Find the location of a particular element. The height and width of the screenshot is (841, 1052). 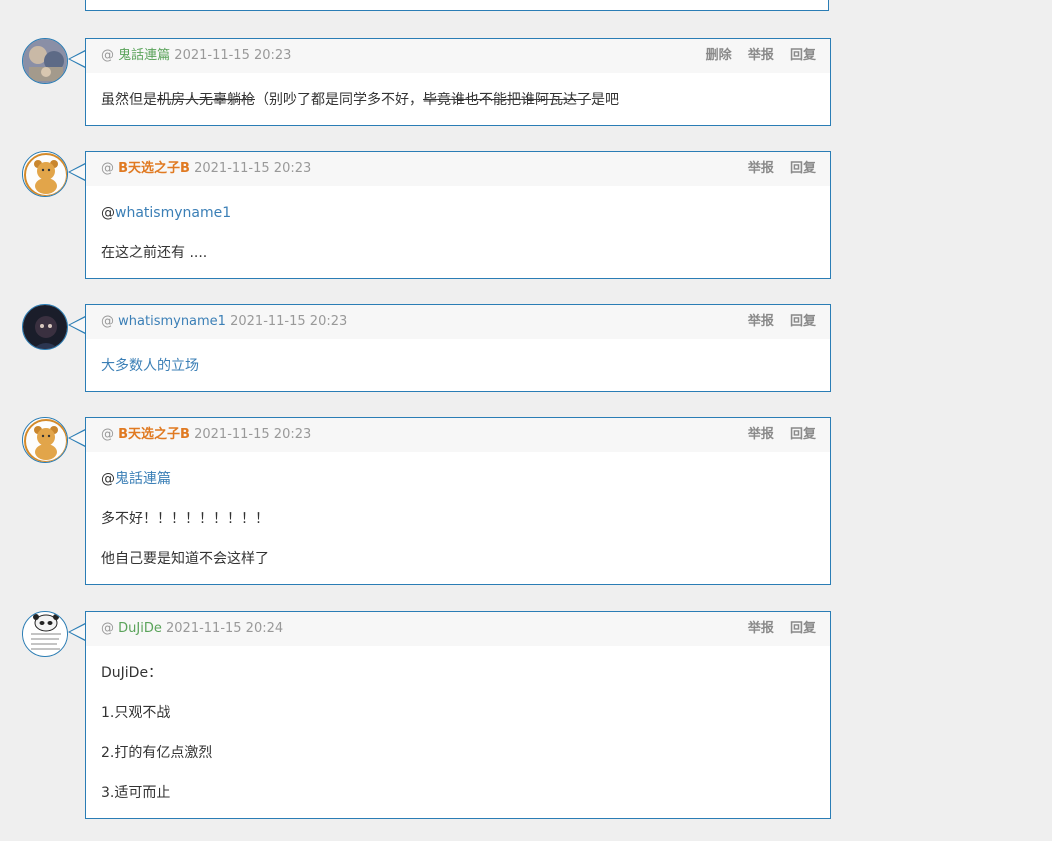

comment-author: DuJiDe is located at coordinates (140, 628).